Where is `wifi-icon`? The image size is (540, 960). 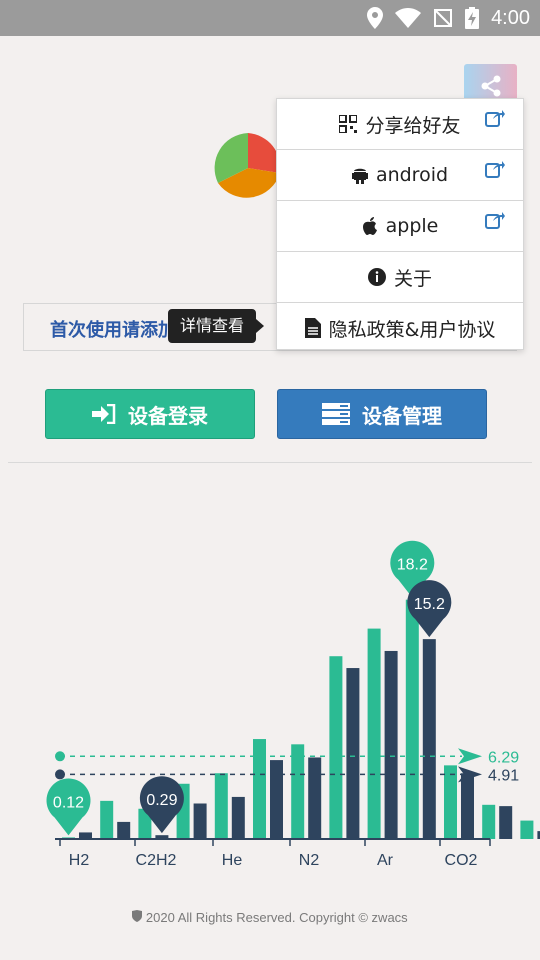 wifi-icon is located at coordinates (408, 18).